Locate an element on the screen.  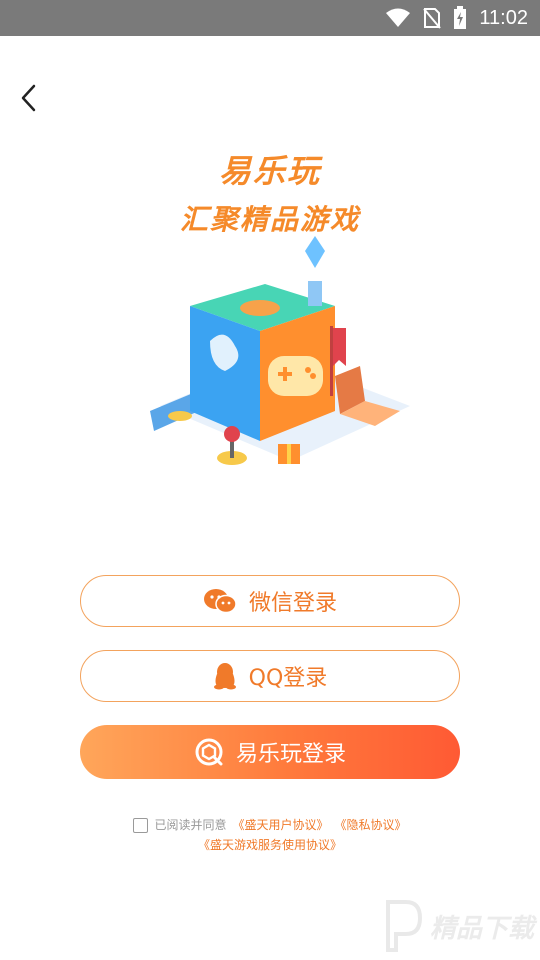
watermark-logo-icon is located at coordinates (403, 926).